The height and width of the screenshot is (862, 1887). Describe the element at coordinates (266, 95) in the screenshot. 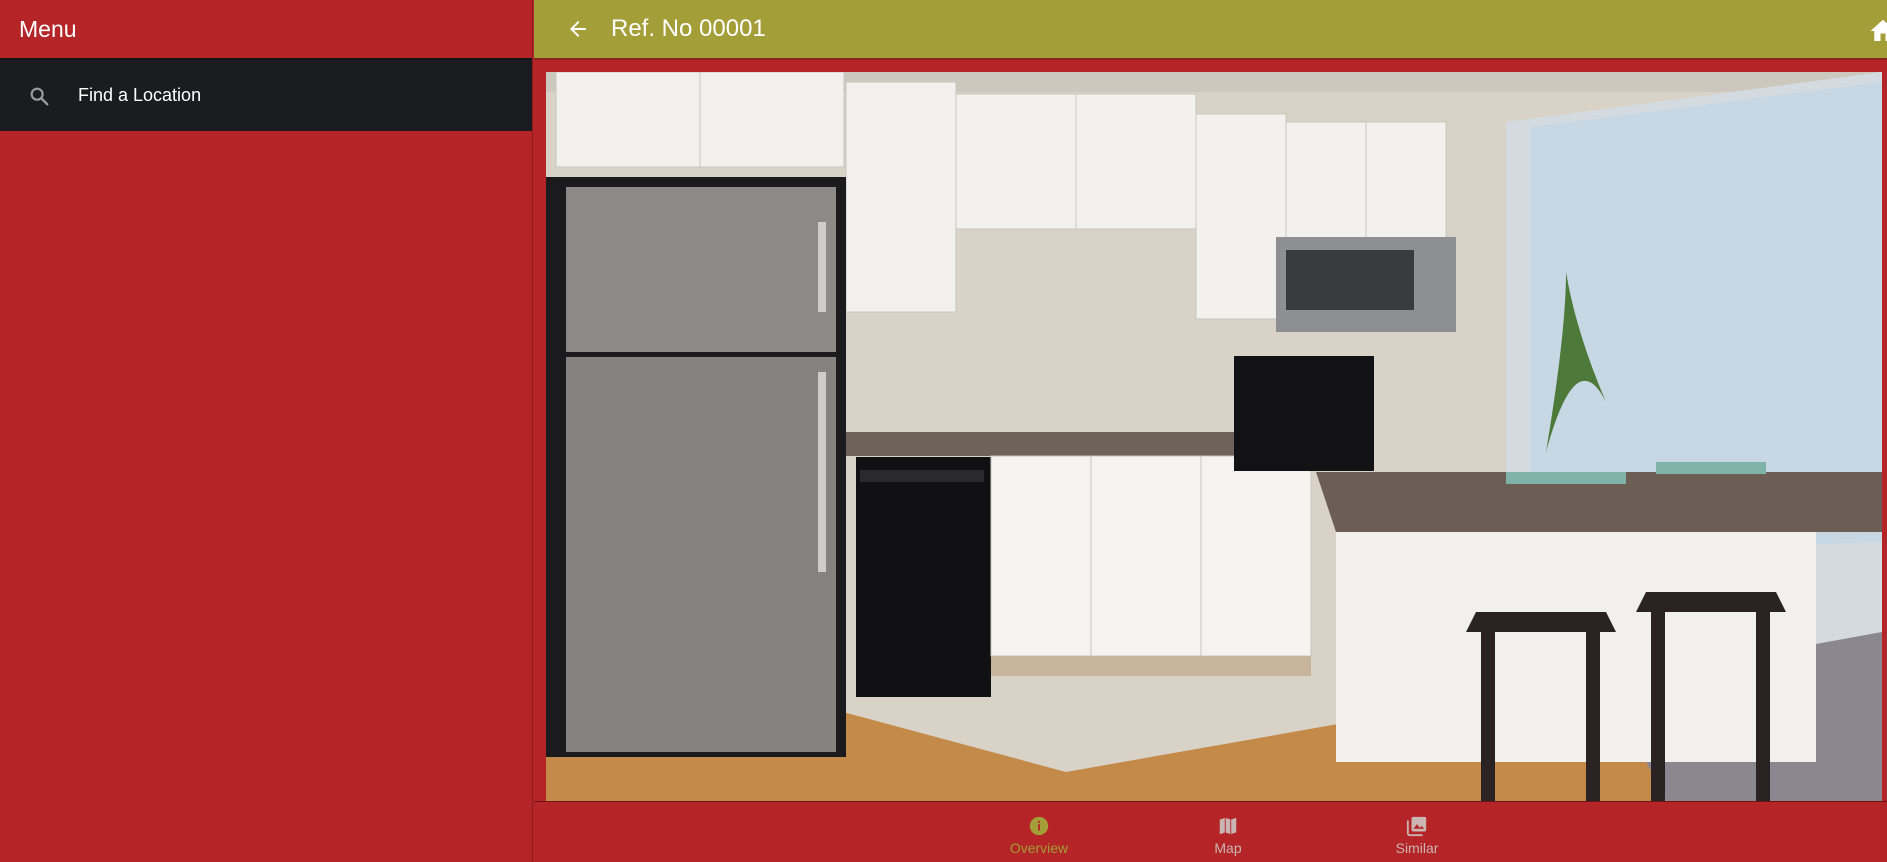

I see `menu-item-find-location: Find a Location` at that location.